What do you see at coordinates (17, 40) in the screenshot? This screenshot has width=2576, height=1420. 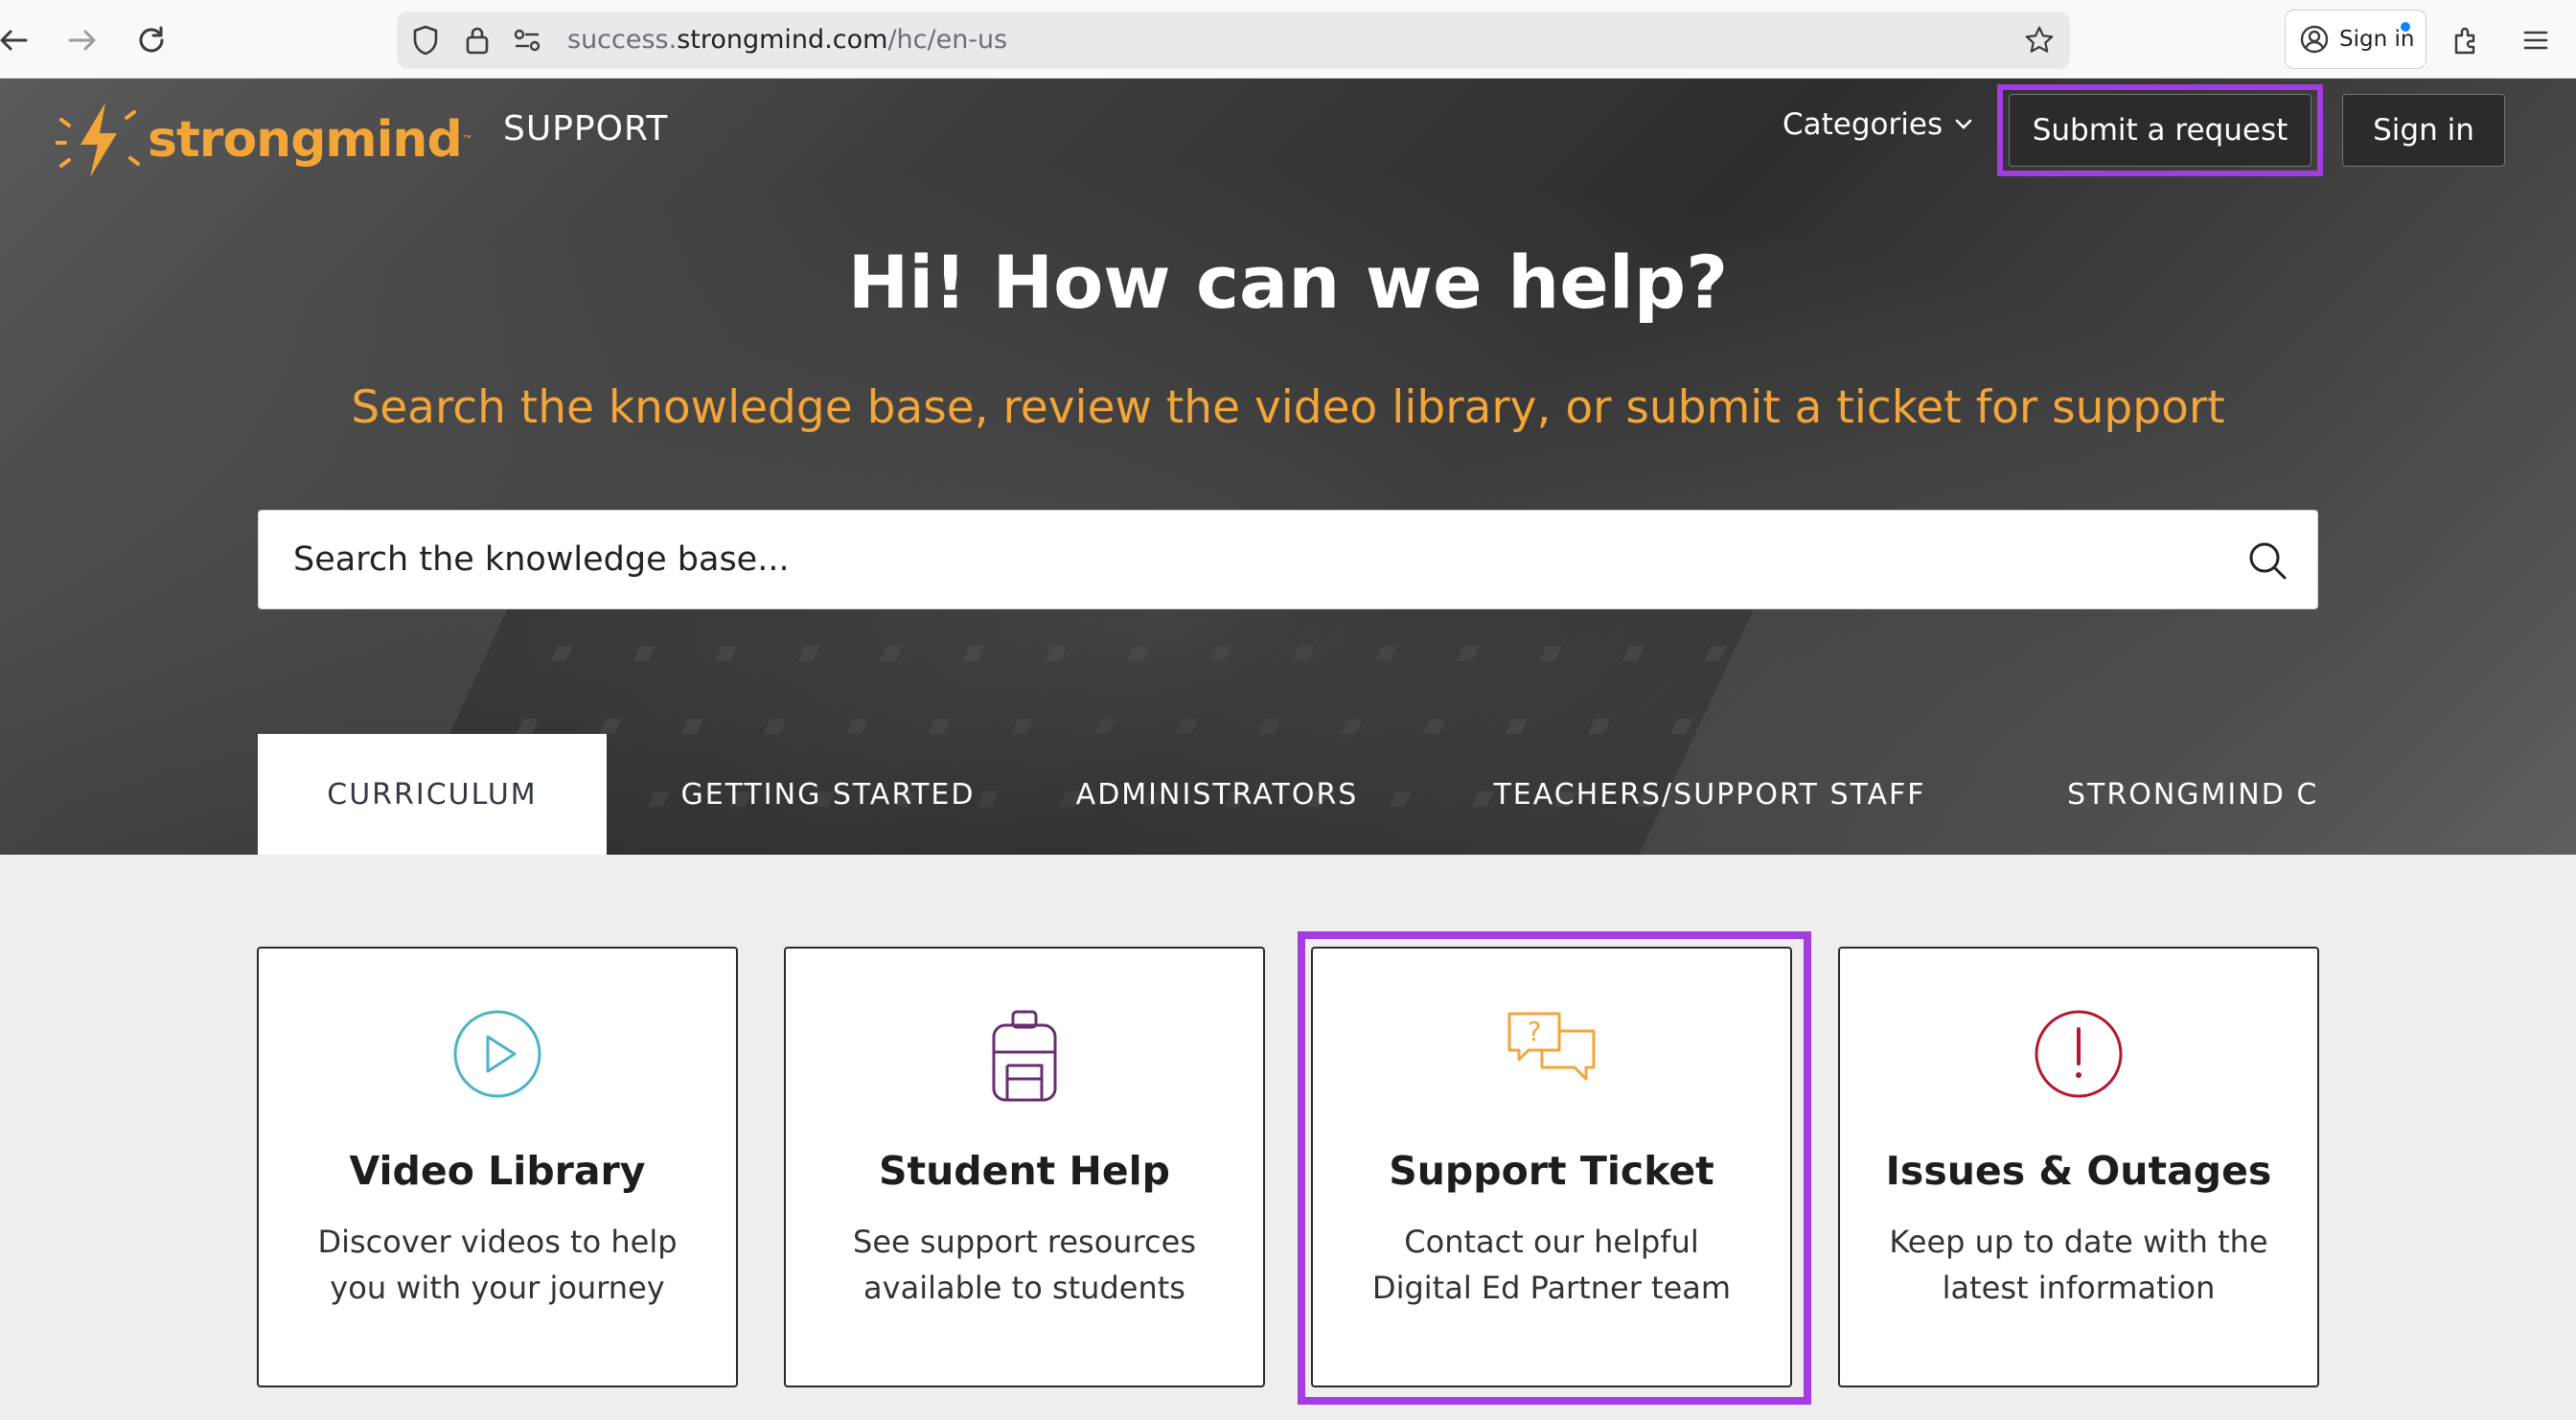 I see `back-arrow-icon` at bounding box center [17, 40].